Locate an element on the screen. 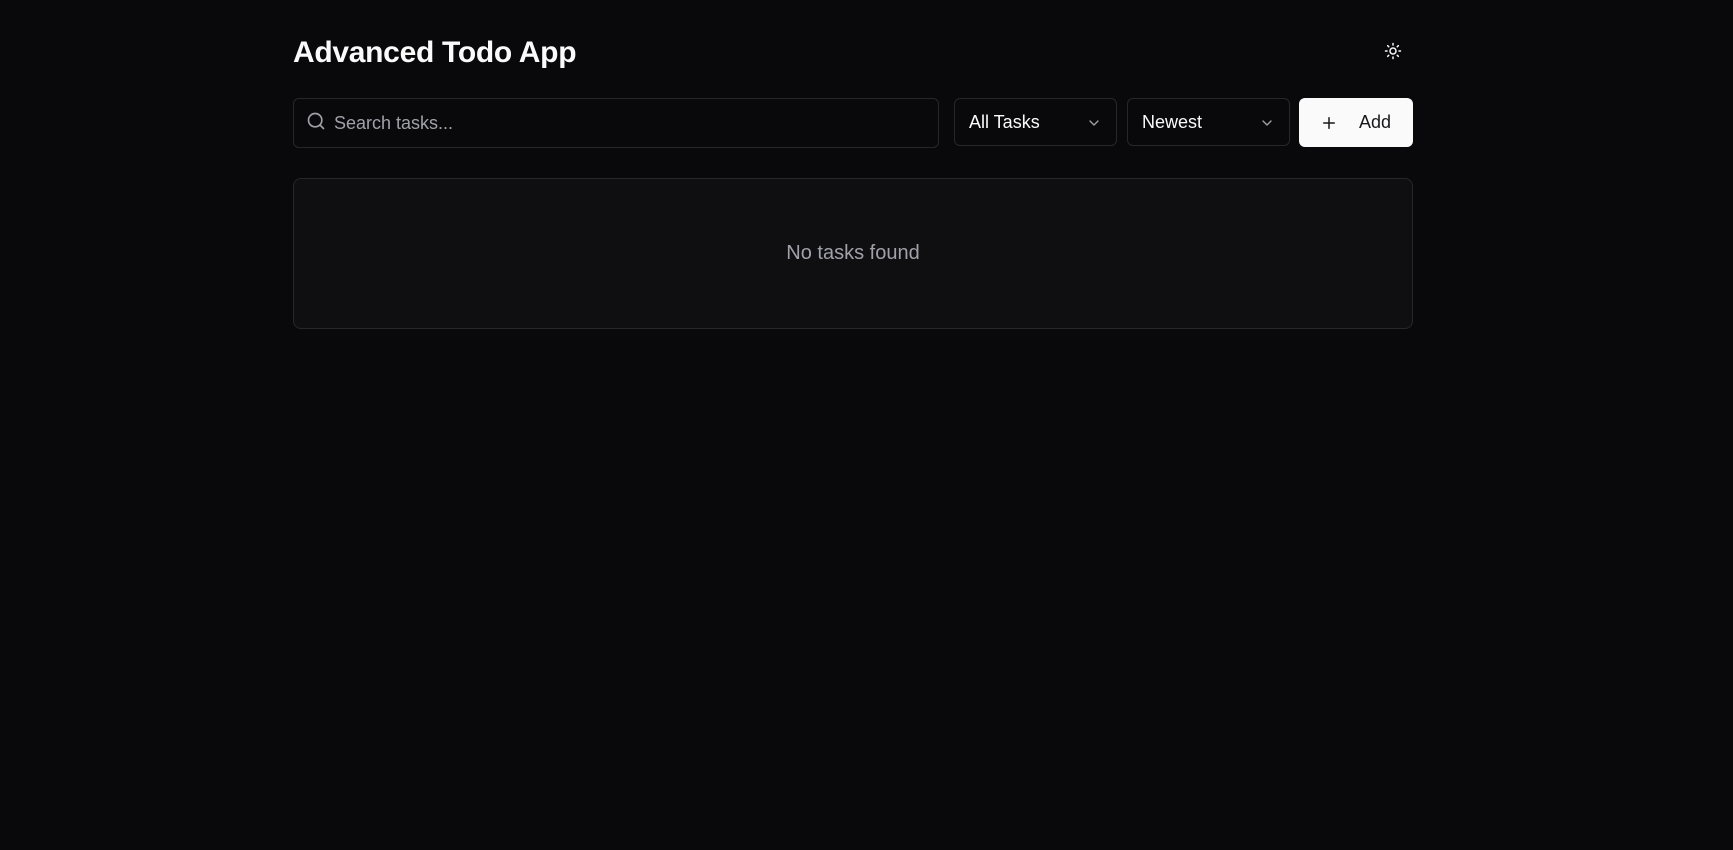  toolbar: All Tasks Newest Add is located at coordinates (853, 123).